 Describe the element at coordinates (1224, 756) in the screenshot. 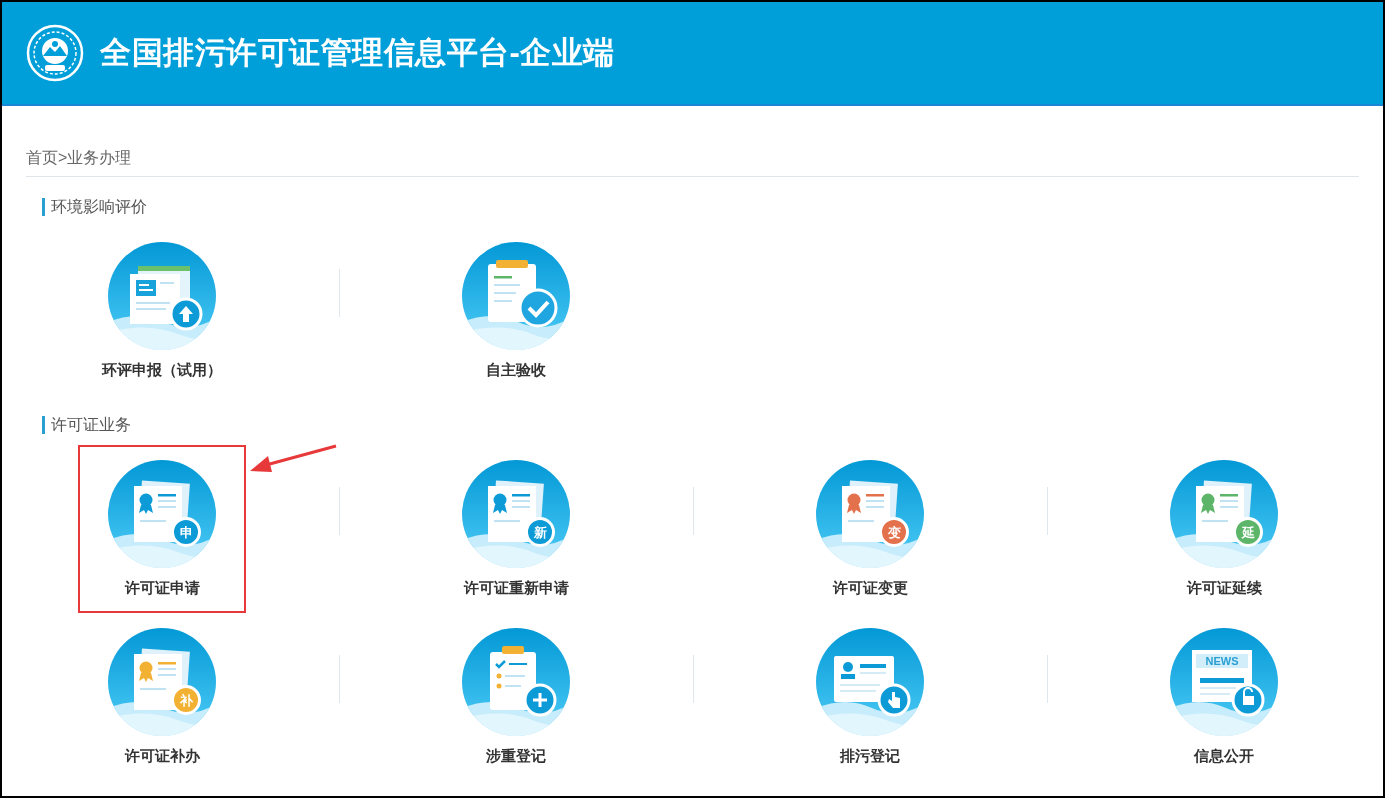

I see `service-label: 信息公开` at that location.